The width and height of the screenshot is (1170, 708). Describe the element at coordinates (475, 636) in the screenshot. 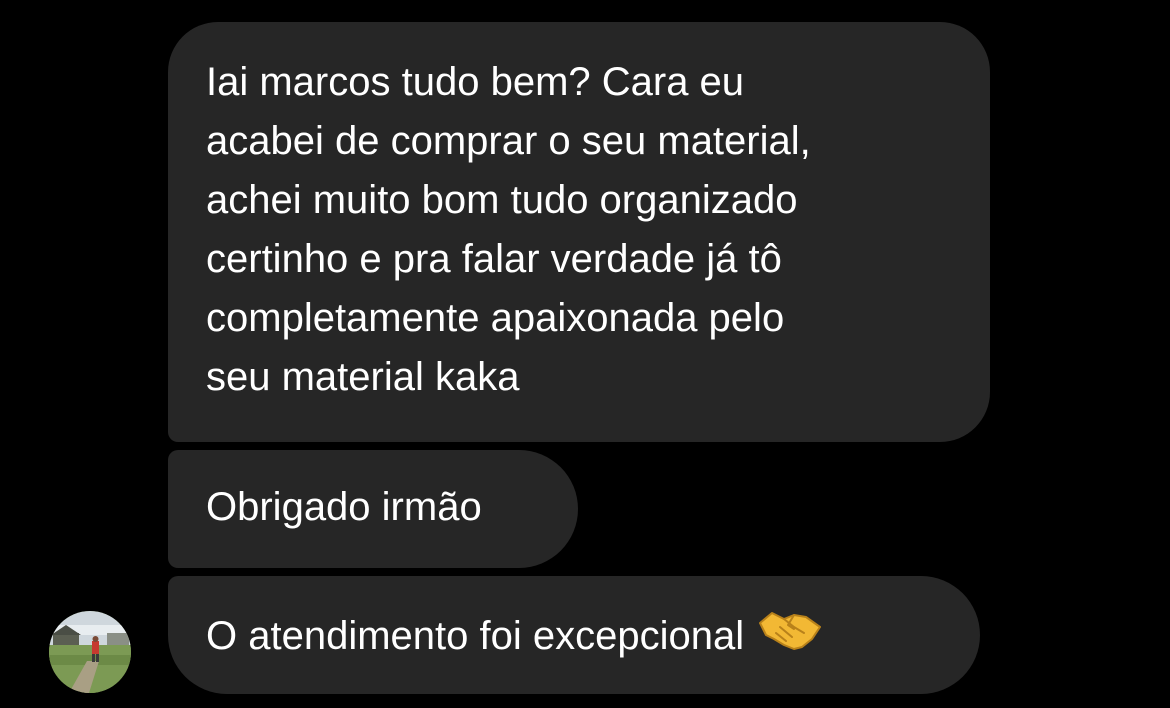

I see `message-text-line: O atendimento foi excepcional` at that location.